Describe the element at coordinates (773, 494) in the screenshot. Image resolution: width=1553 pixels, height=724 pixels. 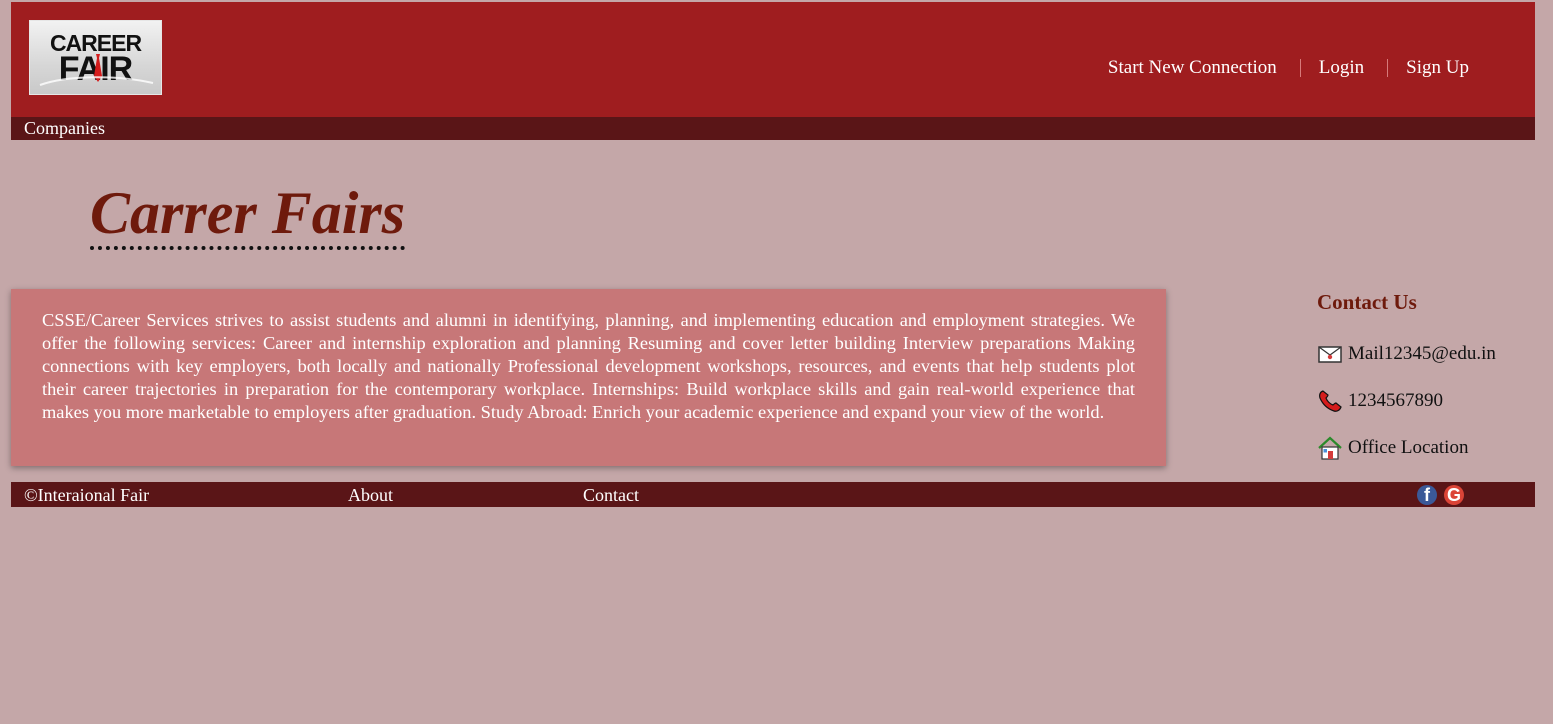
I see `footer-bar: ©Interaional Fair About Contact f G` at that location.